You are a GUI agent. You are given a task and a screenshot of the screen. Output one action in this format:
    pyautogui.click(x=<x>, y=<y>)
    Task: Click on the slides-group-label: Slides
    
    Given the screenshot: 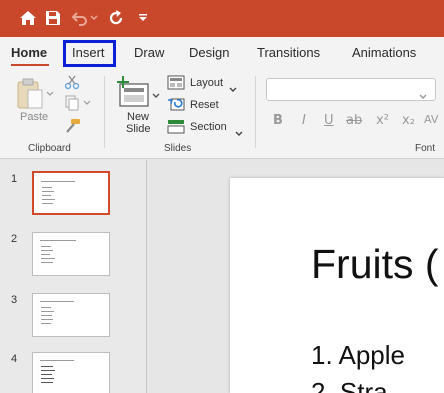 What is the action you would take?
    pyautogui.click(x=178, y=148)
    